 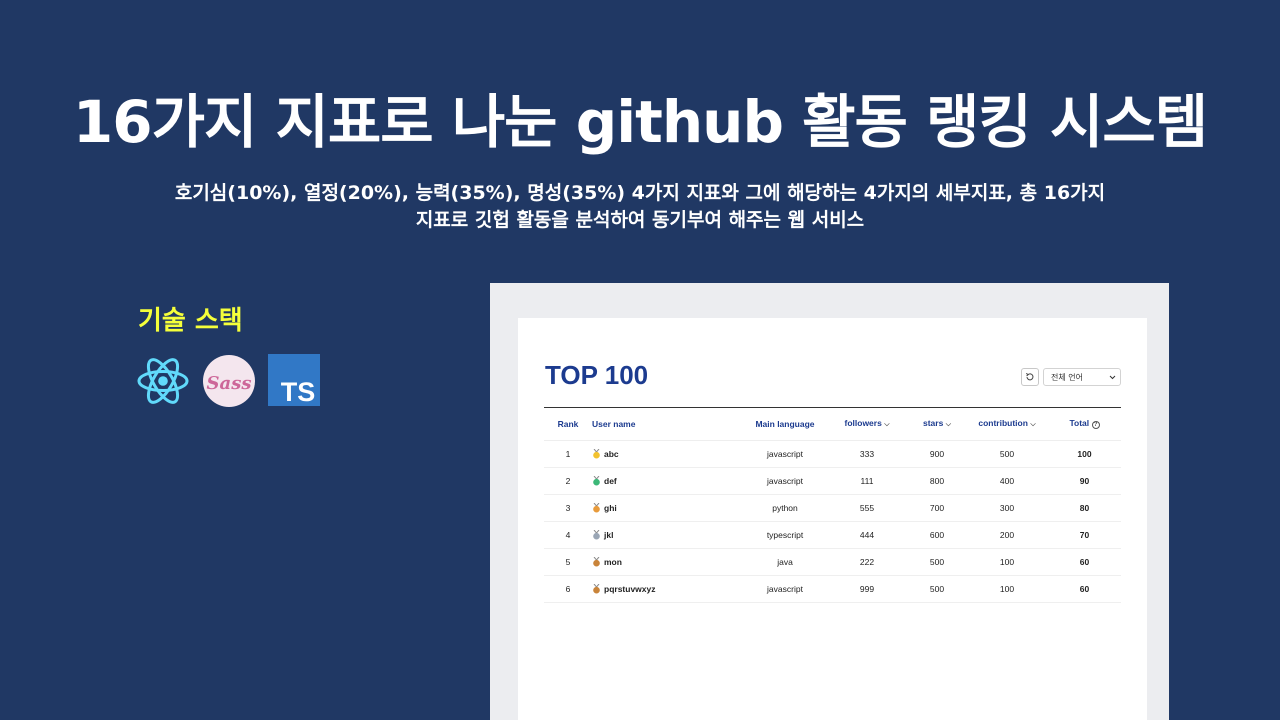 I want to click on total-cell: 90, so click(x=1084, y=481).